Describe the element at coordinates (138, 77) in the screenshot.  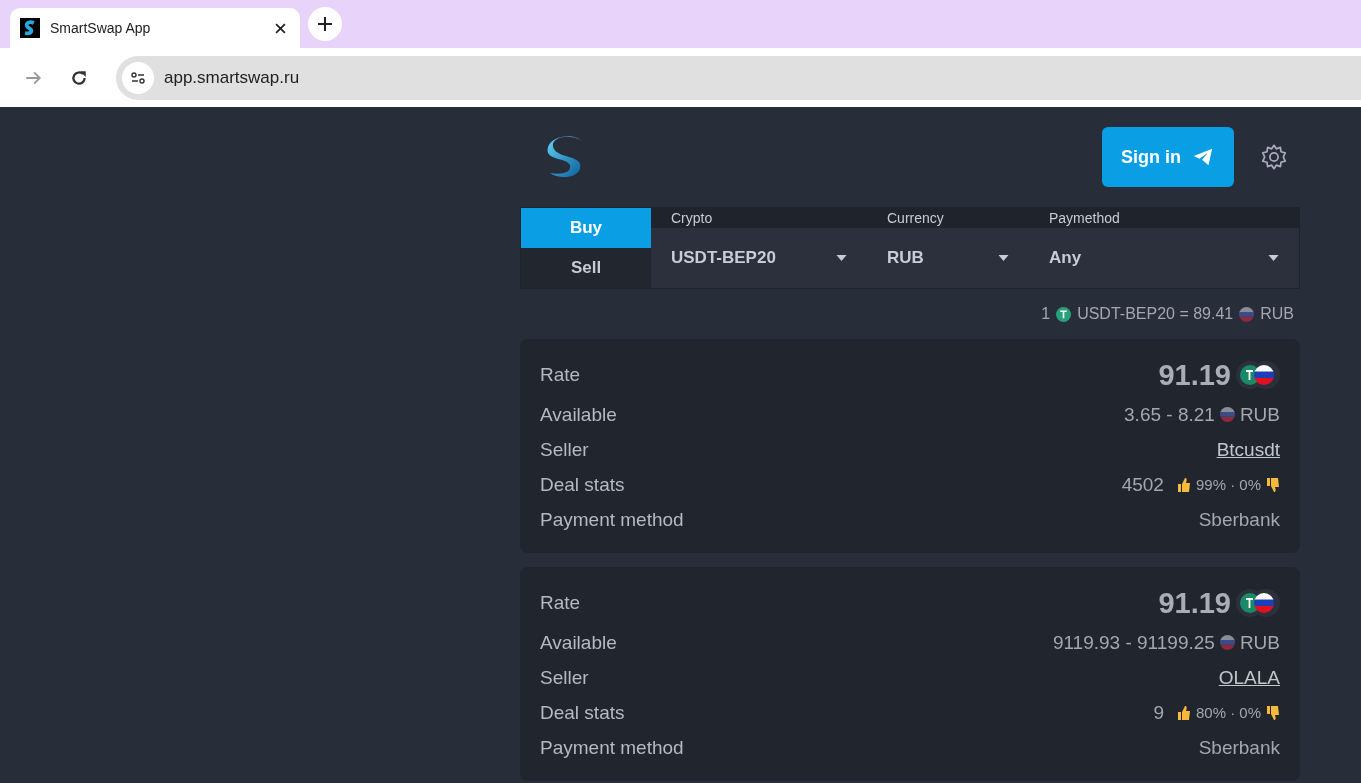
I see `site-settings-icon` at that location.